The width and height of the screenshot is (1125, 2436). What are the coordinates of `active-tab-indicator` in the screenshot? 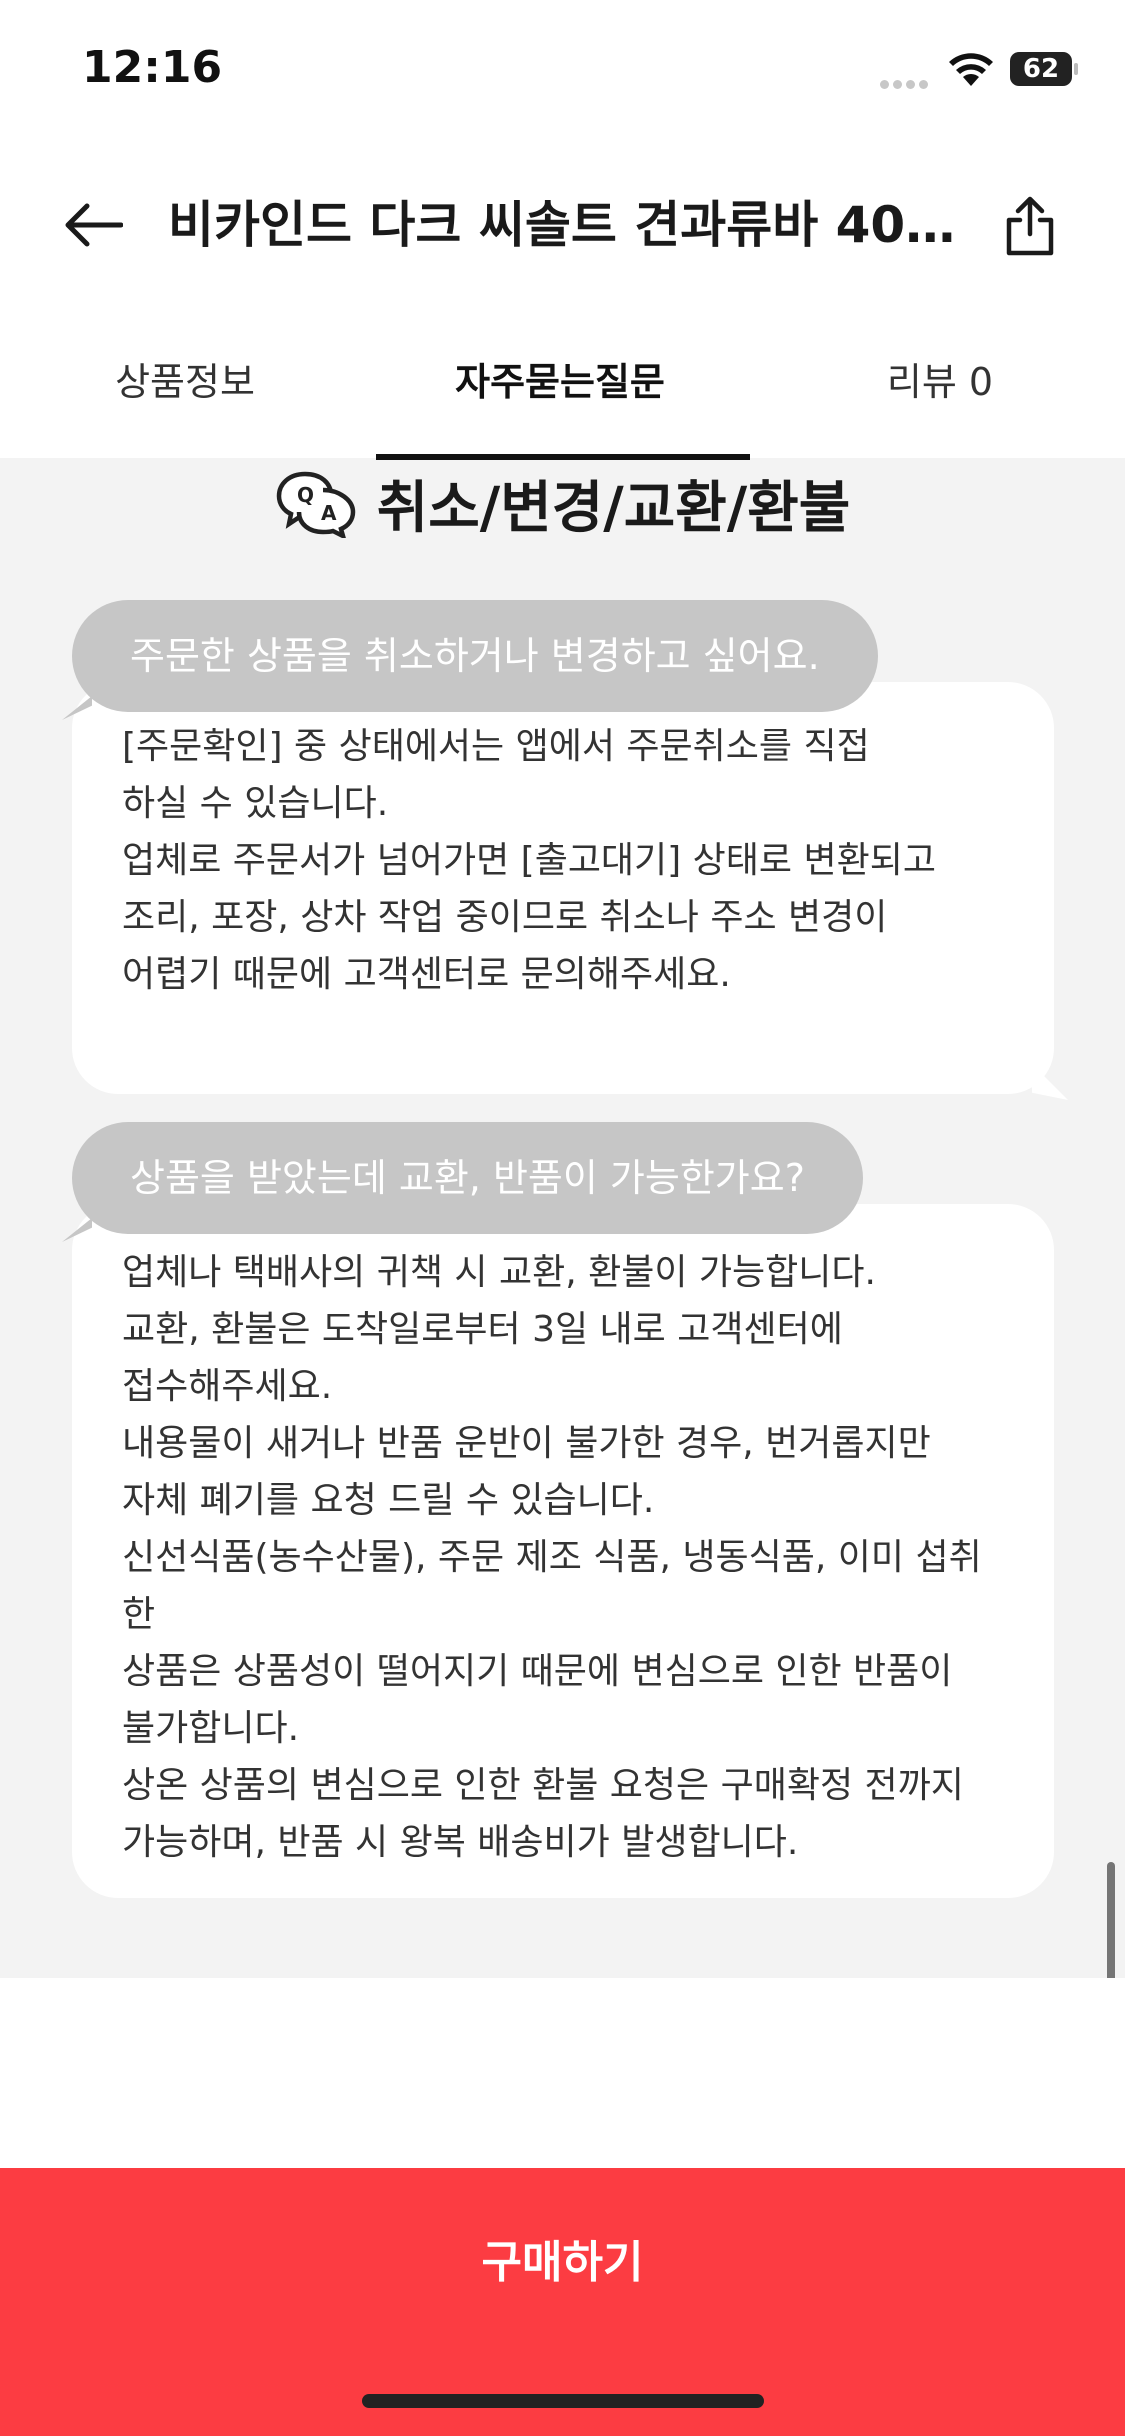 It's located at (563, 457).